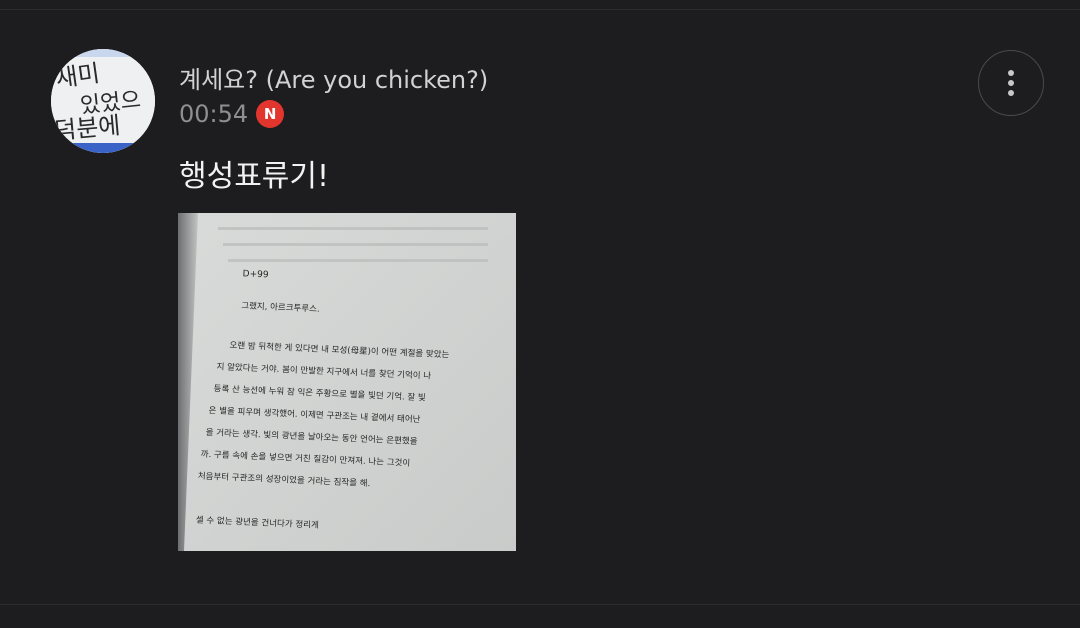 The width and height of the screenshot is (1080, 628). I want to click on more-options-button, so click(1011, 83).